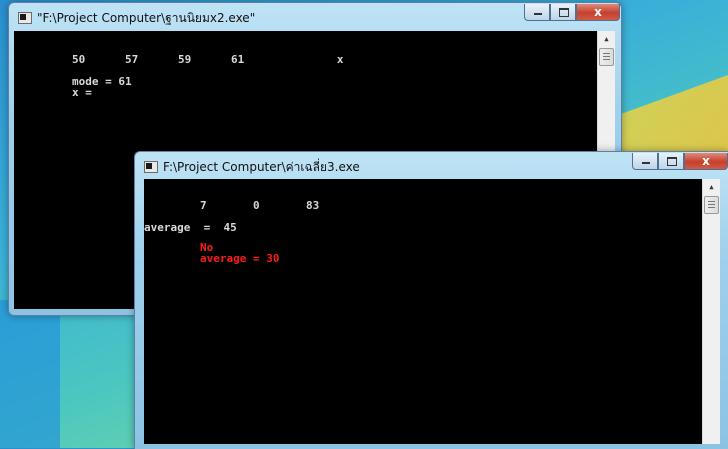 The image size is (728, 449). I want to click on error-line: average = 30, so click(240, 258).